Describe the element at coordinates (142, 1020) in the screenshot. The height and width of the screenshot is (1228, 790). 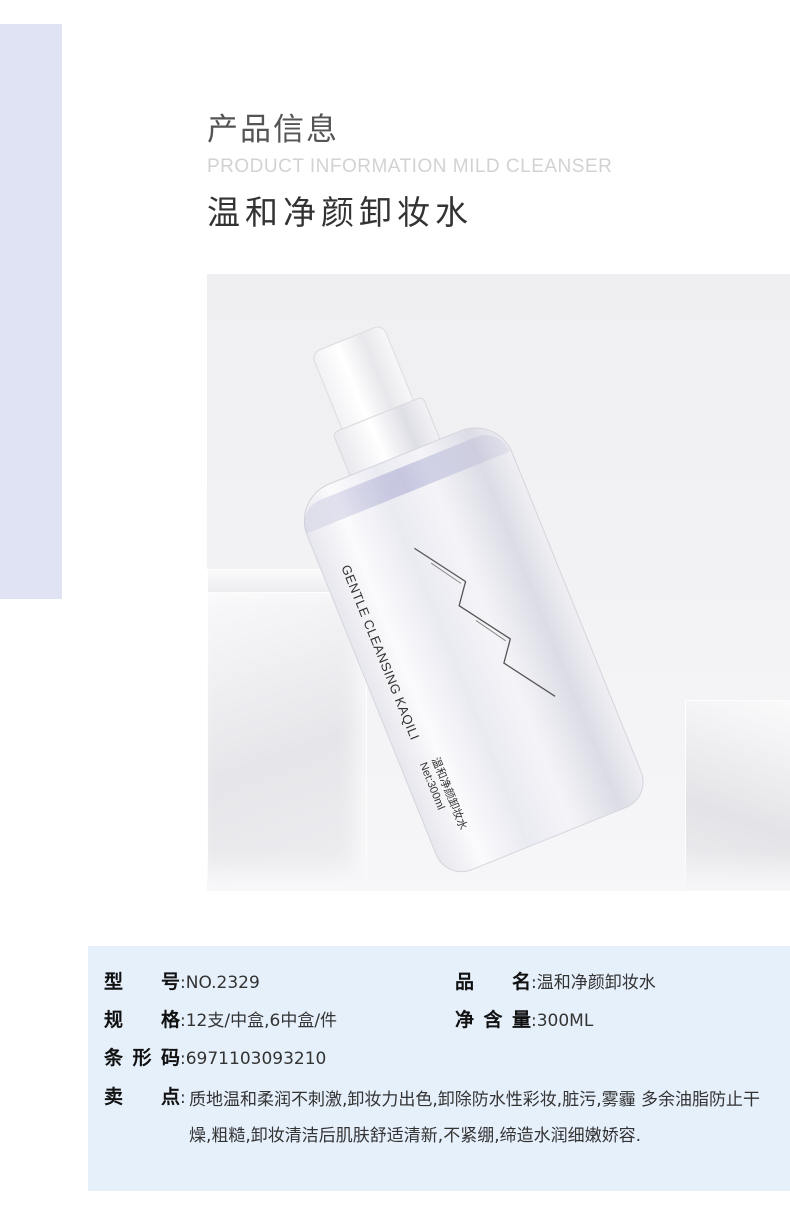
I see `spec-label: 规 格` at that location.